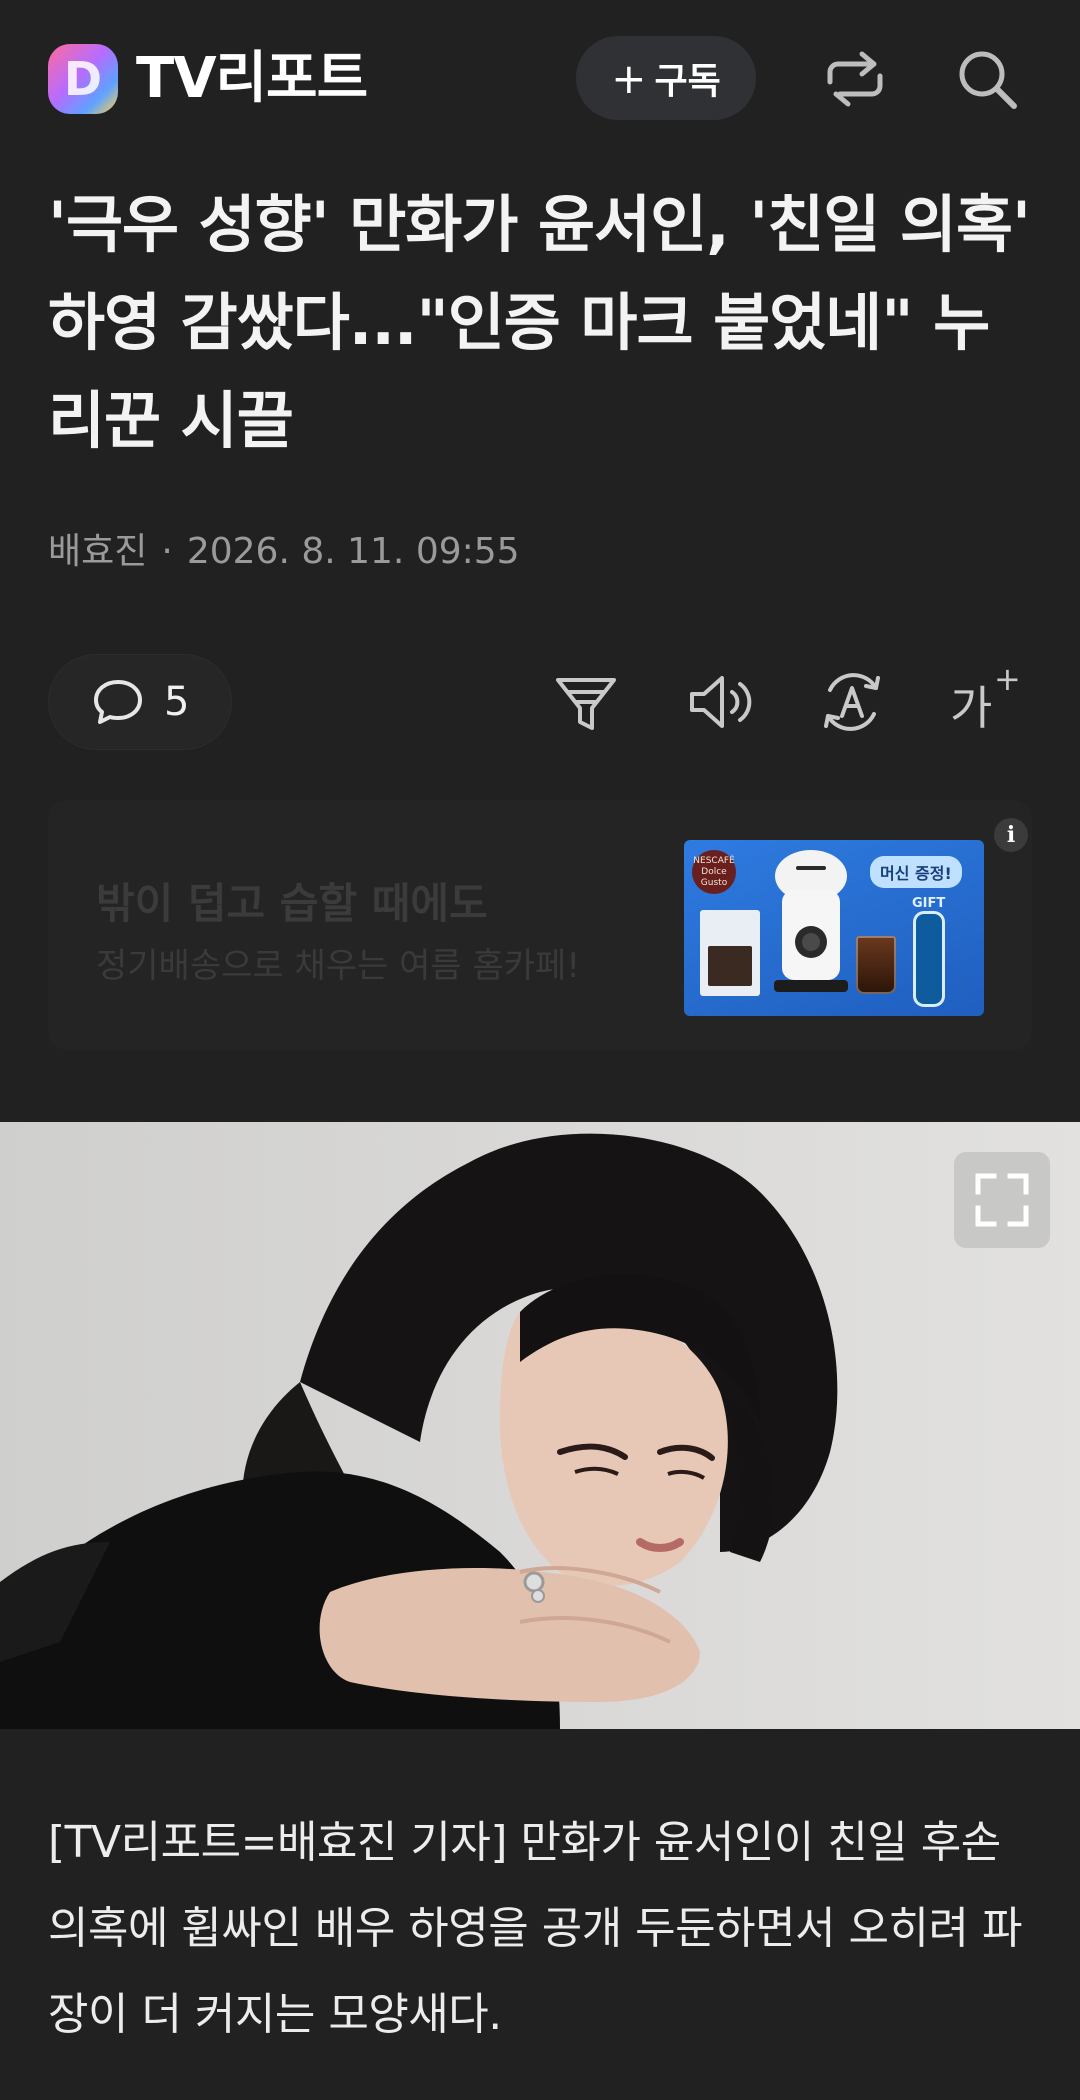 This screenshot has width=1080, height=2100. I want to click on filter-icon, so click(586, 704).